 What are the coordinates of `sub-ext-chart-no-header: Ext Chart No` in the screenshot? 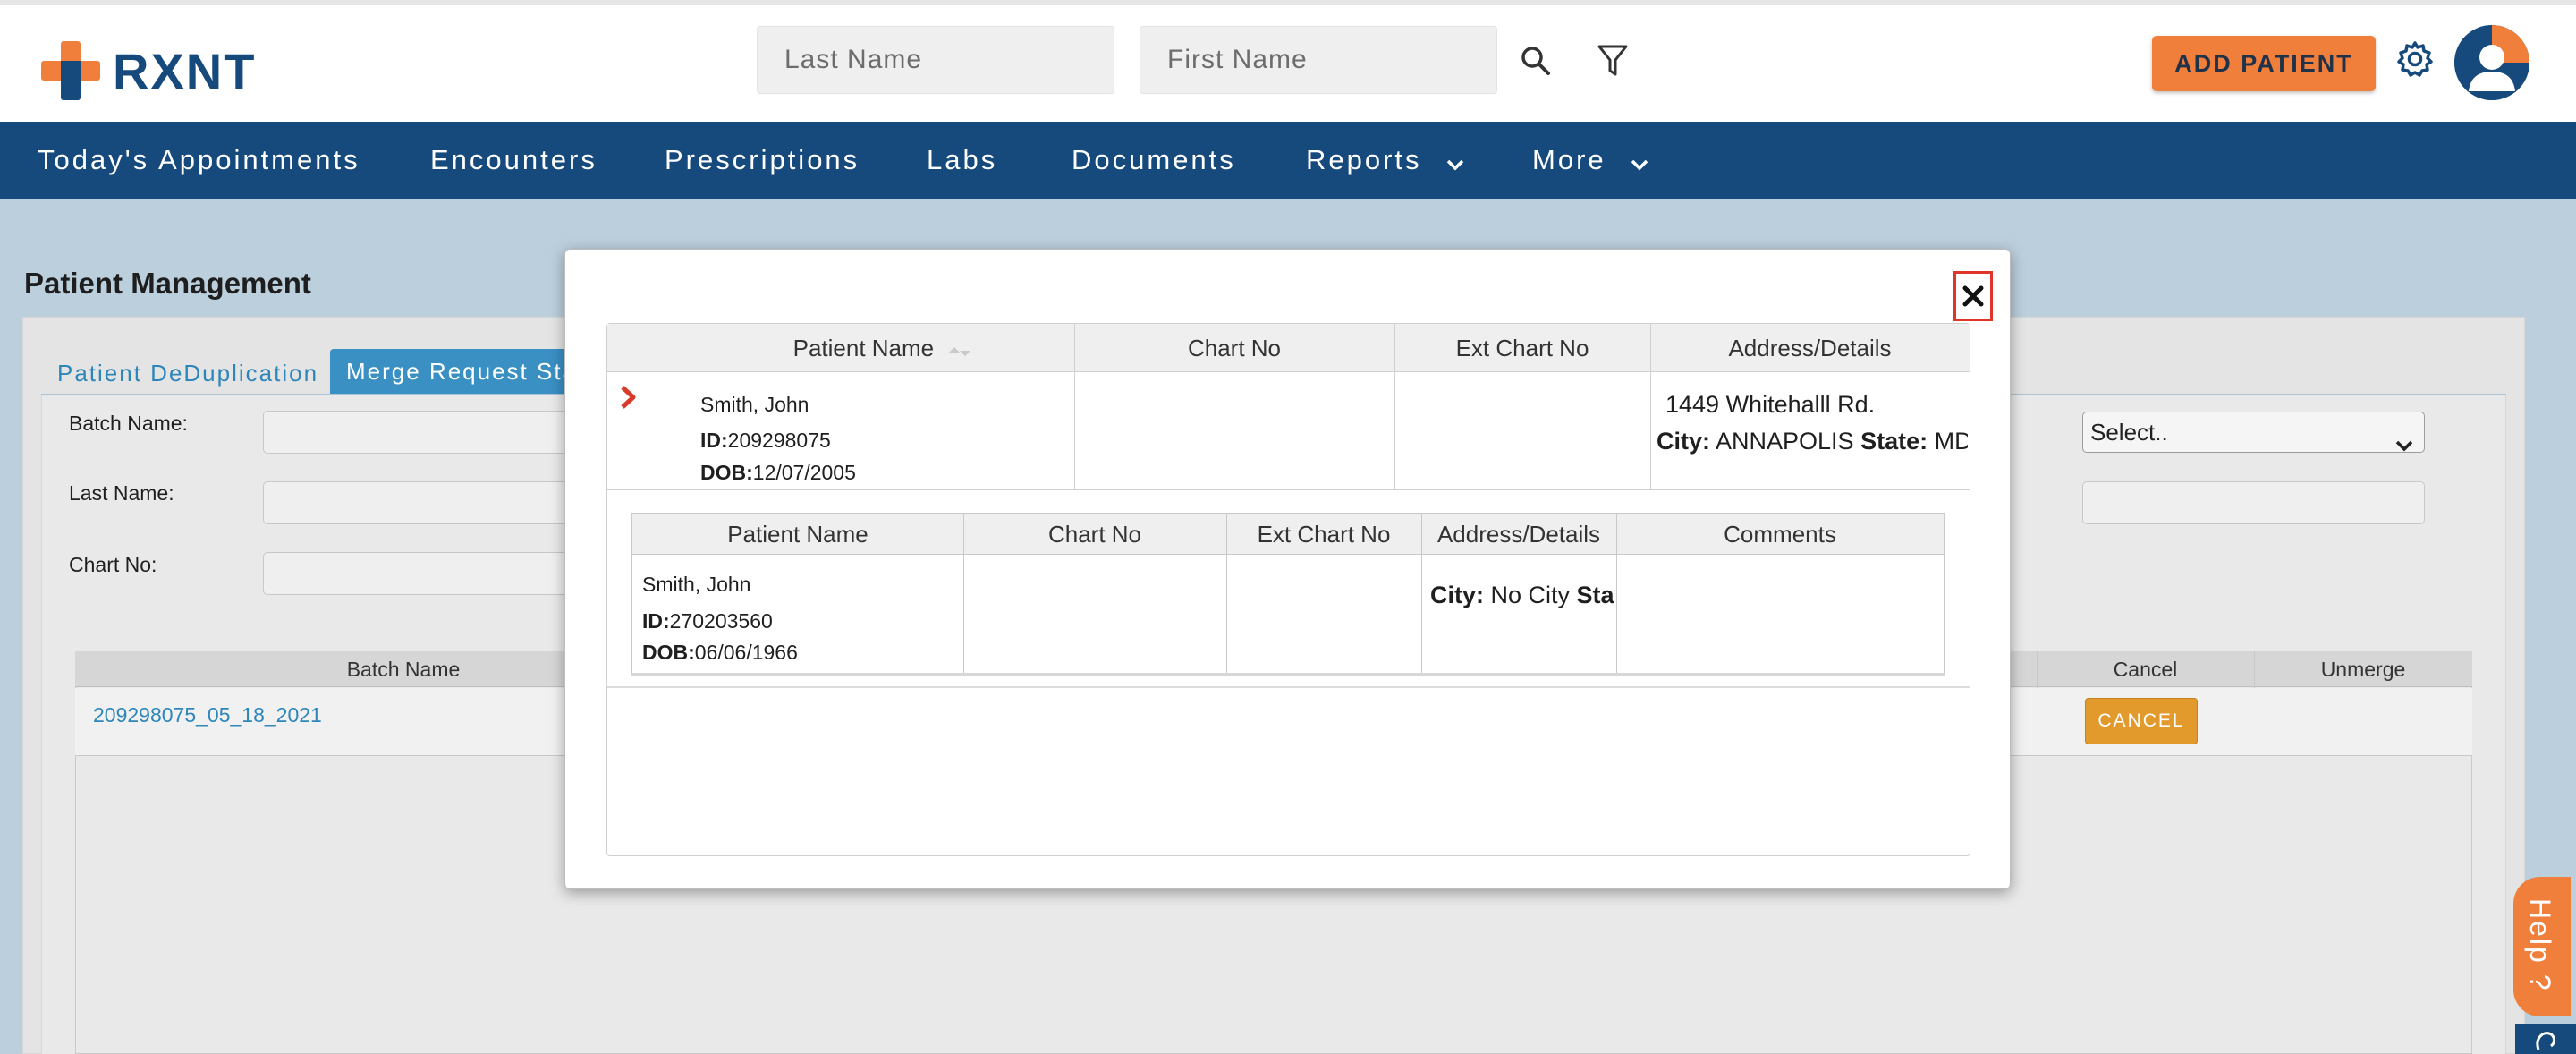 It's located at (1324, 534).